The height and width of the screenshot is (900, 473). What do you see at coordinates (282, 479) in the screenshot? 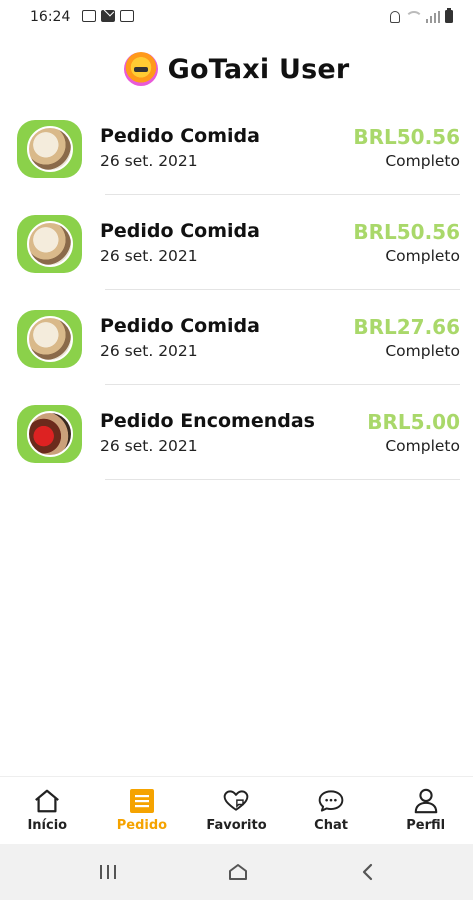
I see `divider` at bounding box center [282, 479].